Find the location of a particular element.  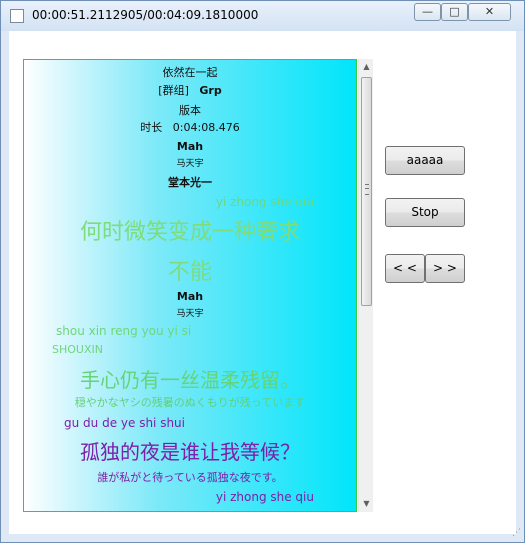

duration-value: 0:04:08.476 is located at coordinates (206, 127).